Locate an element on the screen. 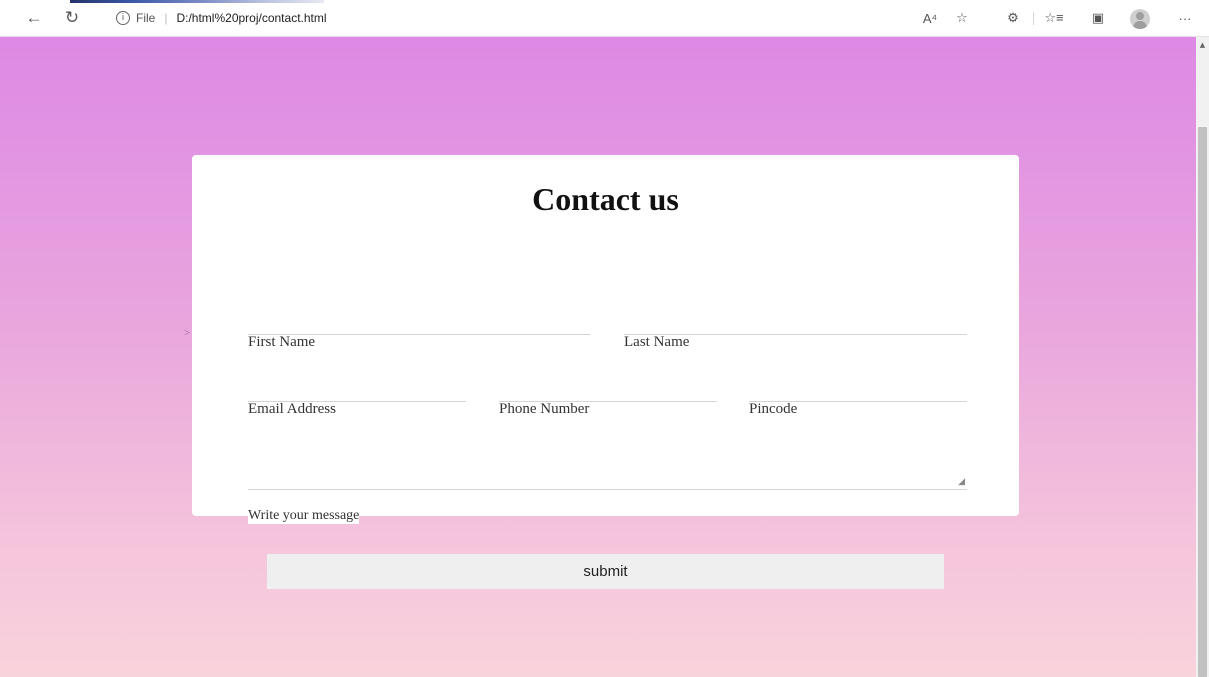 The image size is (1209, 677). vertical-scrollbar: ▲ is located at coordinates (1202, 357).